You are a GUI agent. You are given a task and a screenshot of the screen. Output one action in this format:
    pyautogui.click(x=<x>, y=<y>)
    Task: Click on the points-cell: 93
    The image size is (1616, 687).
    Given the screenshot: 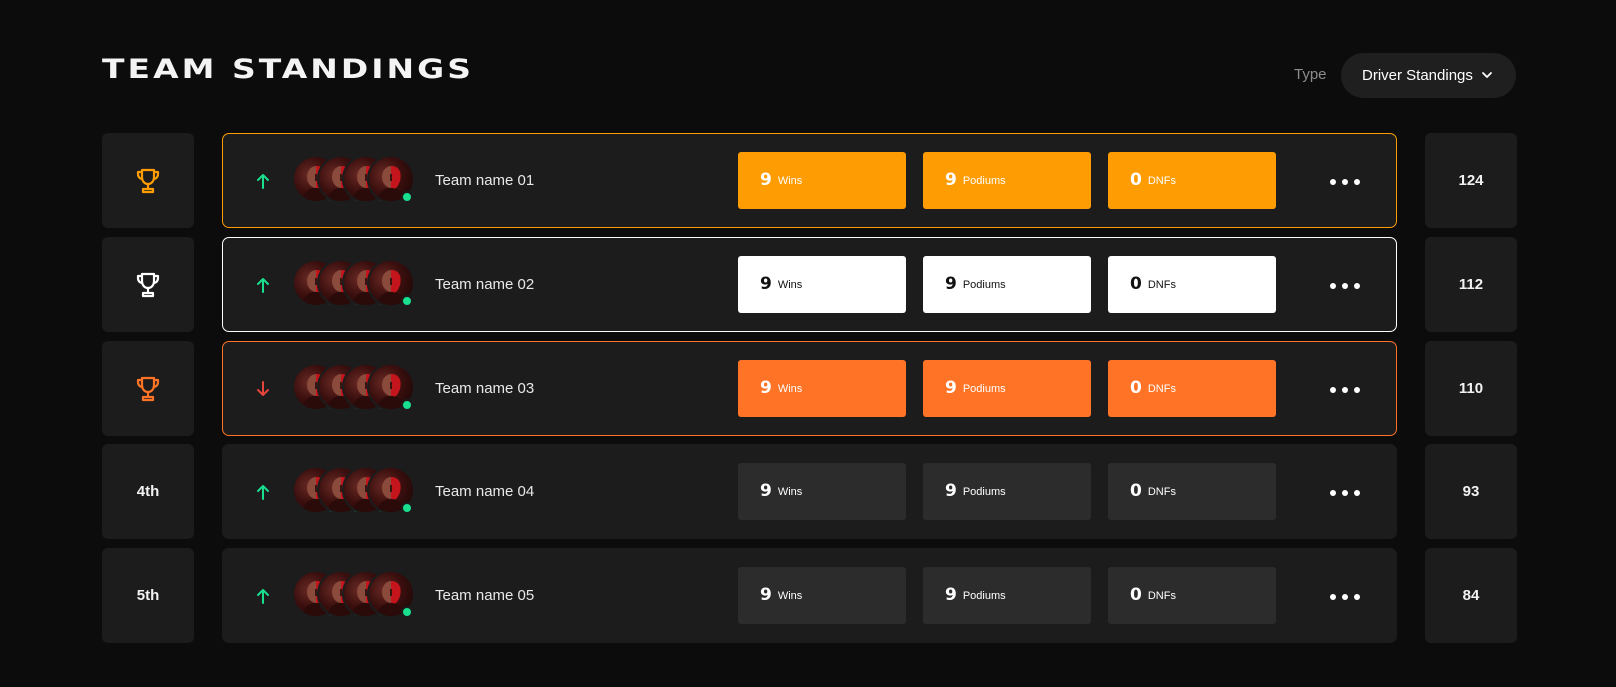 What is the action you would take?
    pyautogui.click(x=1471, y=491)
    